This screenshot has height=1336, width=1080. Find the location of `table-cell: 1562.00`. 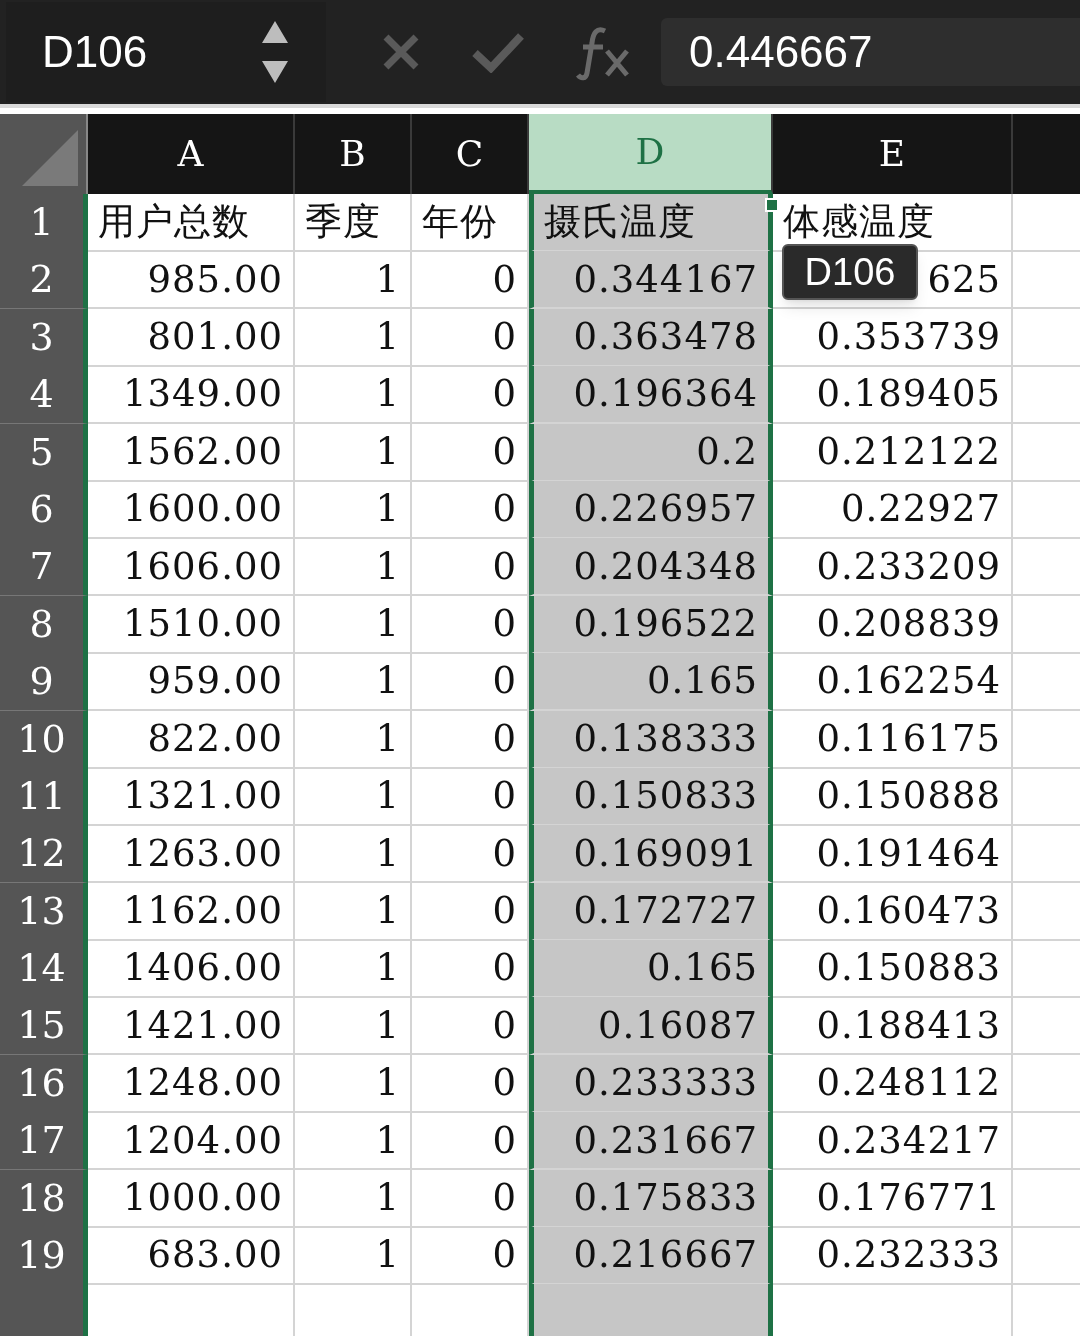

table-cell: 1562.00 is located at coordinates (191, 452).